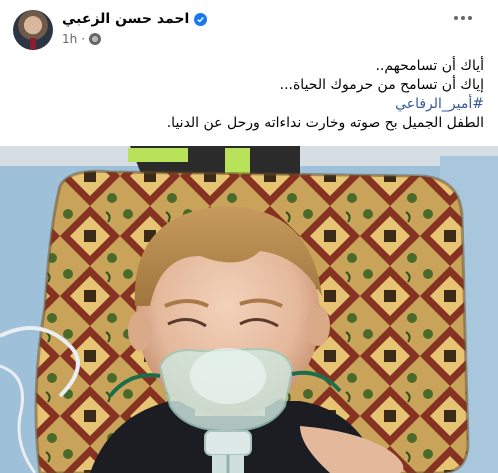 The height and width of the screenshot is (473, 498). Describe the element at coordinates (82, 39) in the screenshot. I see `post-meta: 1h ·` at that location.